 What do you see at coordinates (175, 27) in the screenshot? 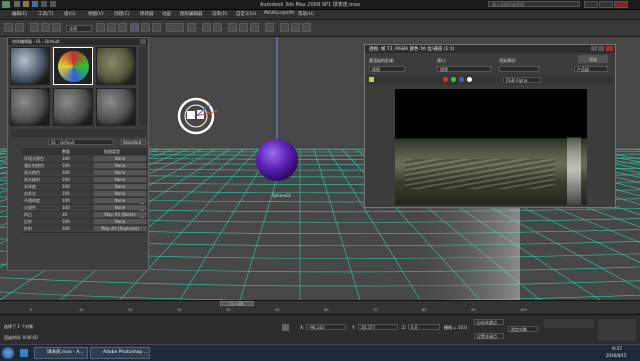
I see `reference-coord-icon` at bounding box center [175, 27].